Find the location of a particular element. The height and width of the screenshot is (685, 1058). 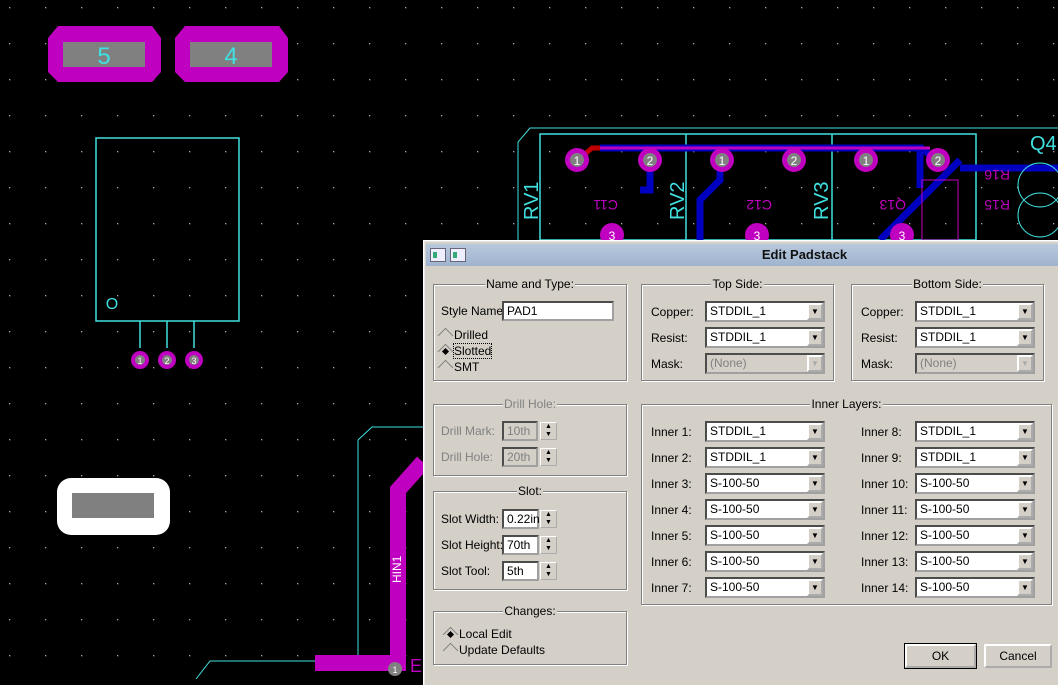

inner-14-select: S-100-50 ▼ is located at coordinates (975, 587).